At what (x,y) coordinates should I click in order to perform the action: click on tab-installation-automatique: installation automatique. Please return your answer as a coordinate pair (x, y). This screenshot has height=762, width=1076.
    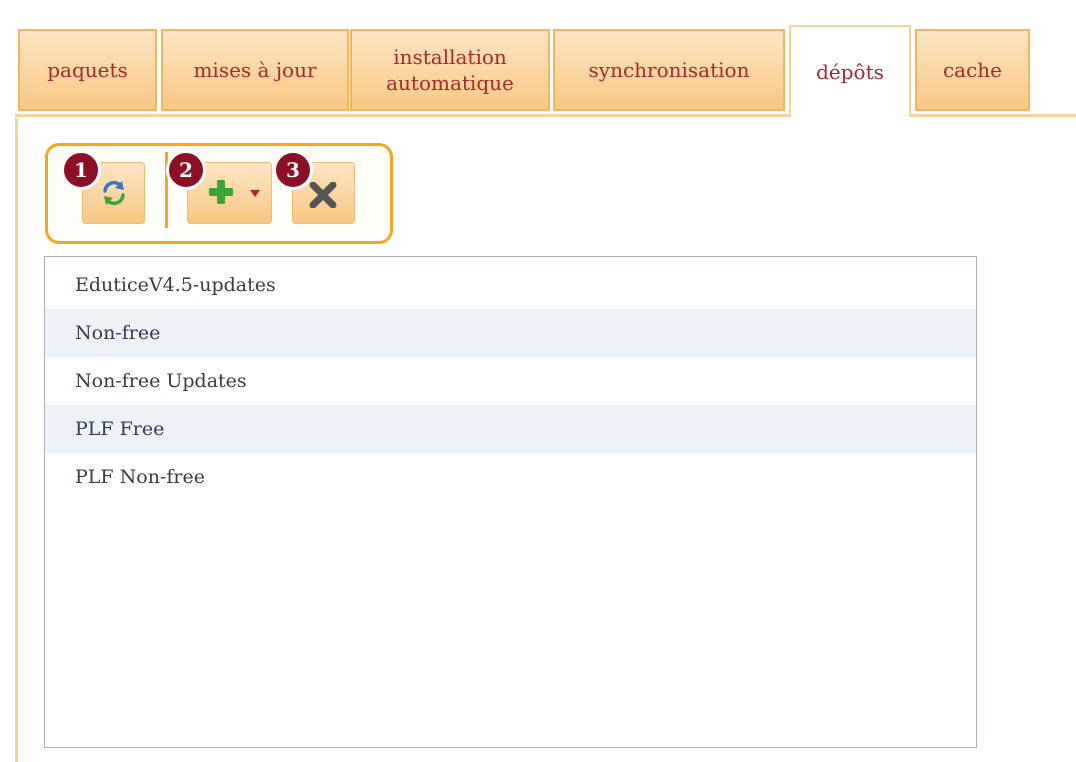
    Looking at the image, I should click on (450, 70).